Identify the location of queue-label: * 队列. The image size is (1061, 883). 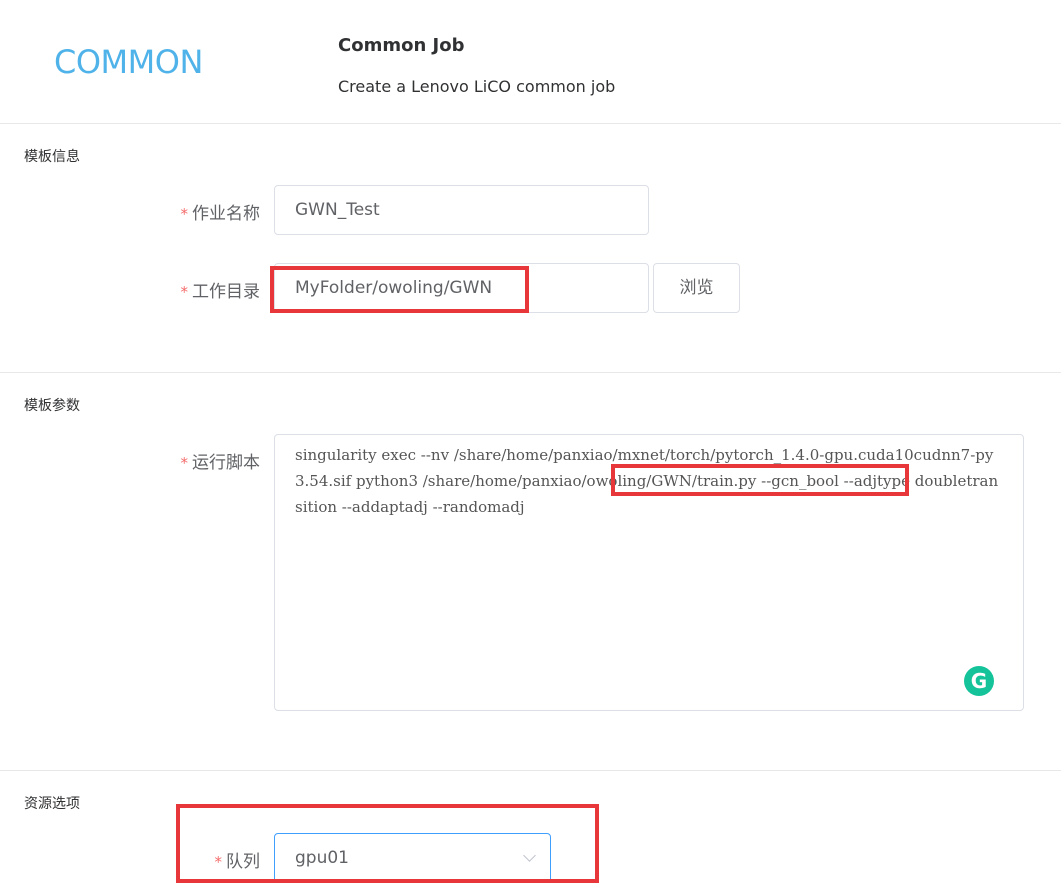
(237, 862).